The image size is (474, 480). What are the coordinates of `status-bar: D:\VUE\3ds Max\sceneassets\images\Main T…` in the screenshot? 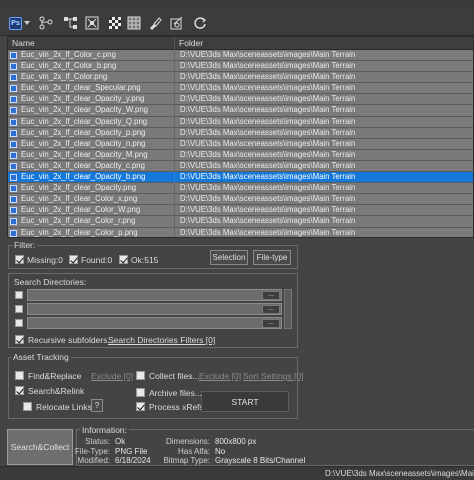 It's located at (237, 473).